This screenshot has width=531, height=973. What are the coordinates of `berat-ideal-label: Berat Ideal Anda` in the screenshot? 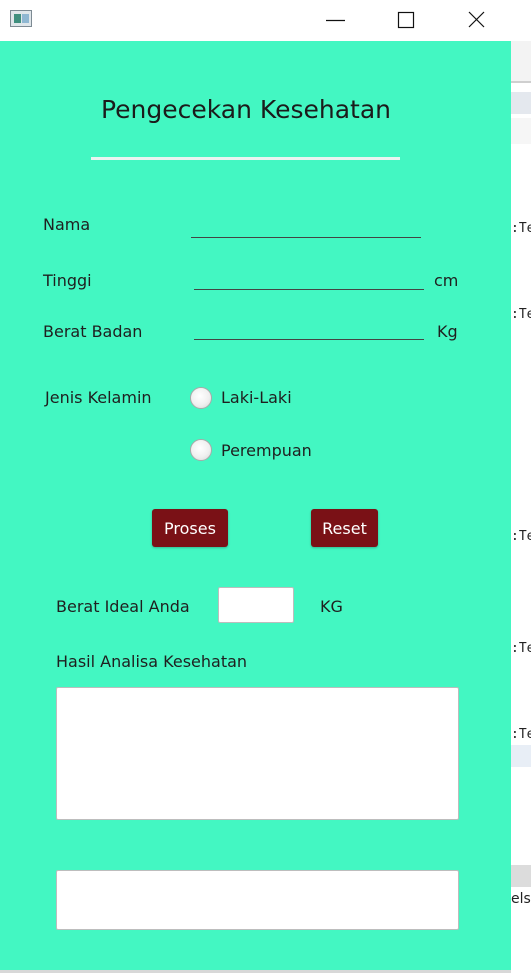 It's located at (123, 606).